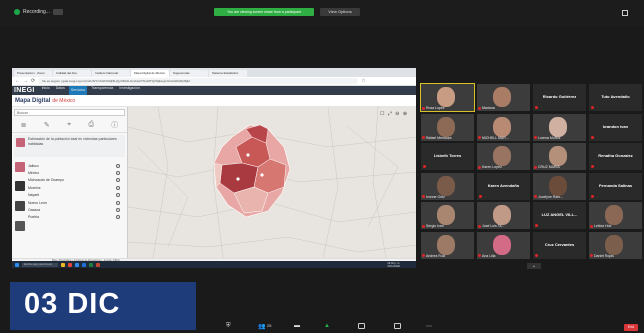 The width and height of the screenshot is (644, 333). I want to click on gallery-next-page-icon: ⌄, so click(534, 266).